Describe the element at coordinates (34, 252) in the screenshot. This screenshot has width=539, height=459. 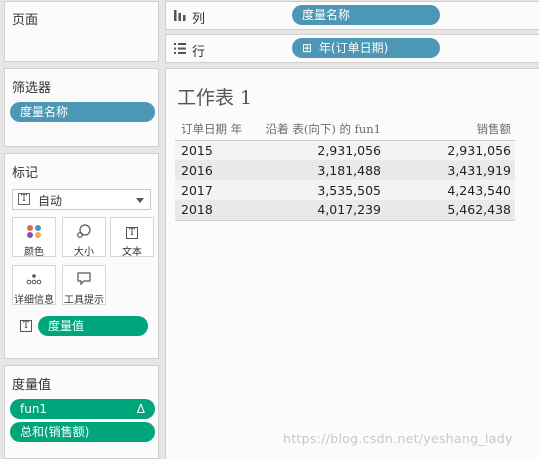
I see `color-button-label: 颜色` at that location.